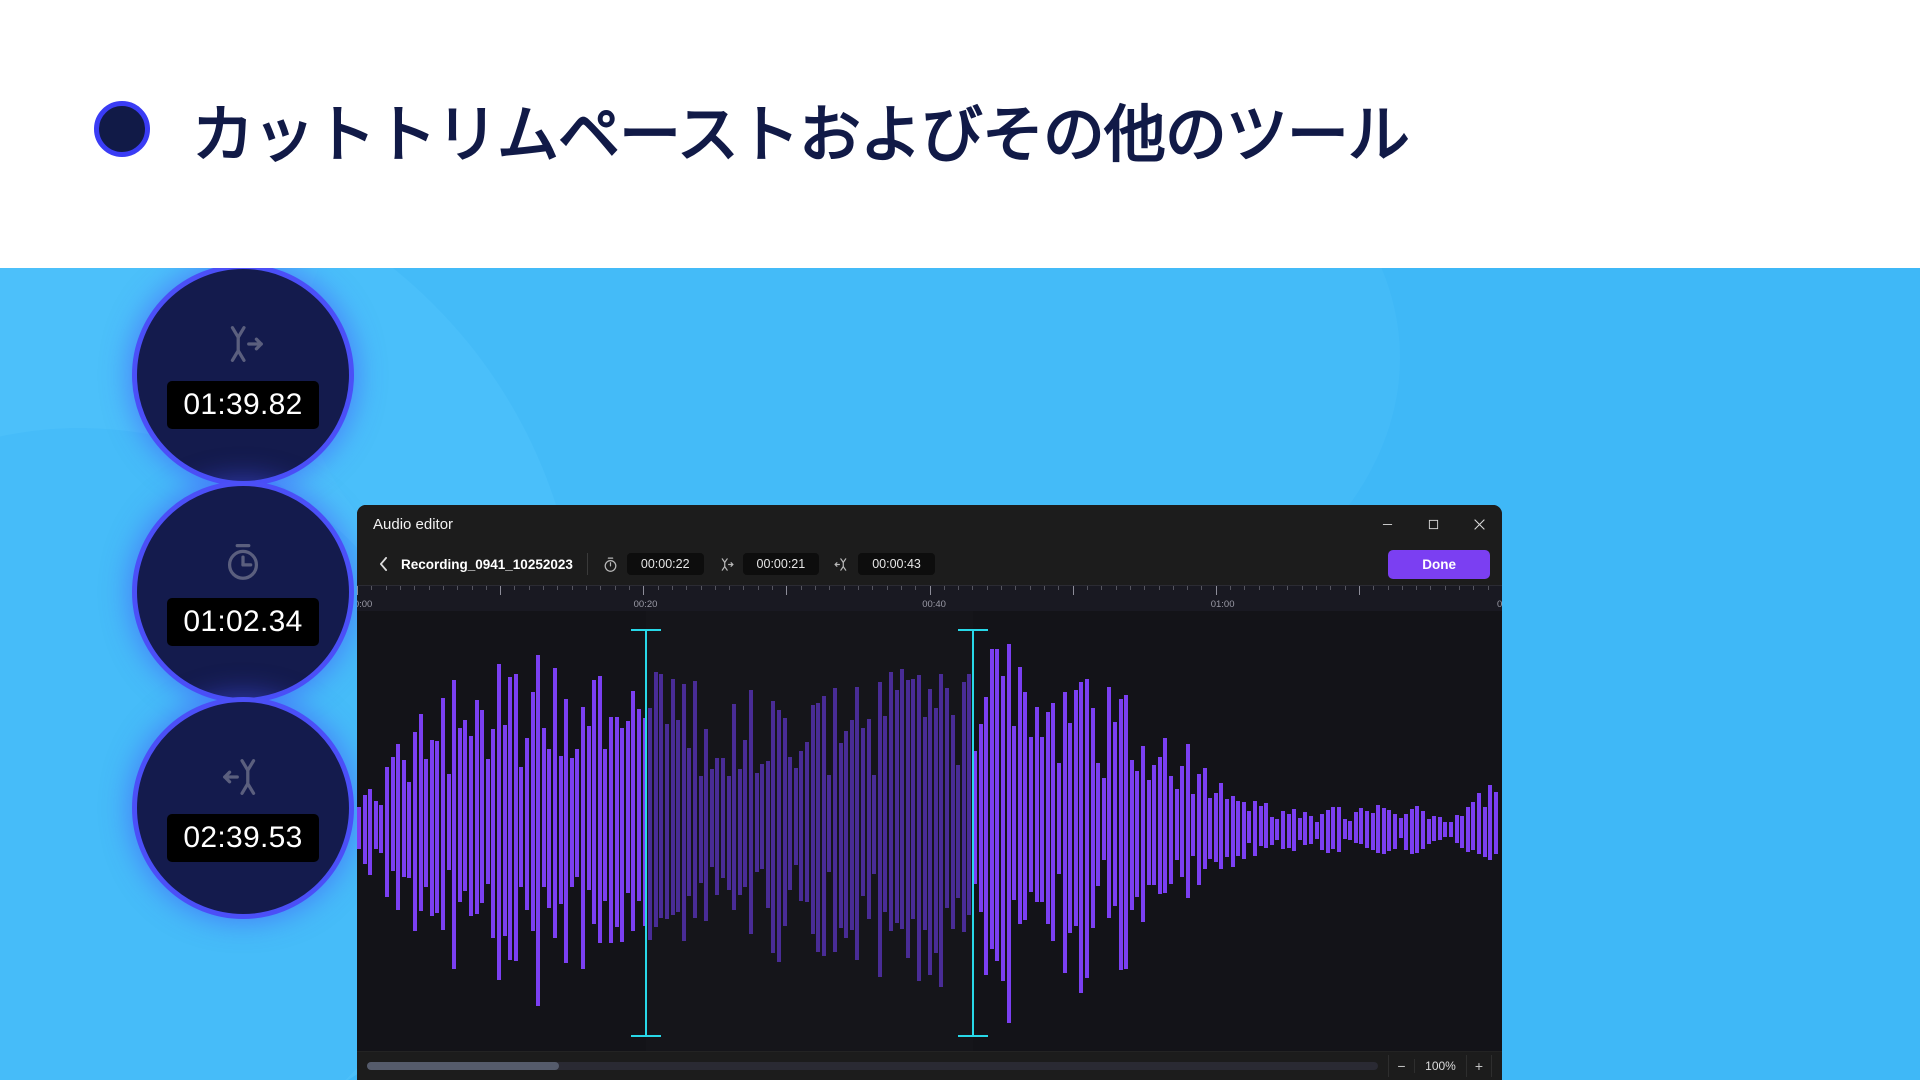 Image resolution: width=1920 pixels, height=1080 pixels. Describe the element at coordinates (752, 129) in the screenshot. I see `header-content: カットトリムペーストおよびその他のツール` at that location.